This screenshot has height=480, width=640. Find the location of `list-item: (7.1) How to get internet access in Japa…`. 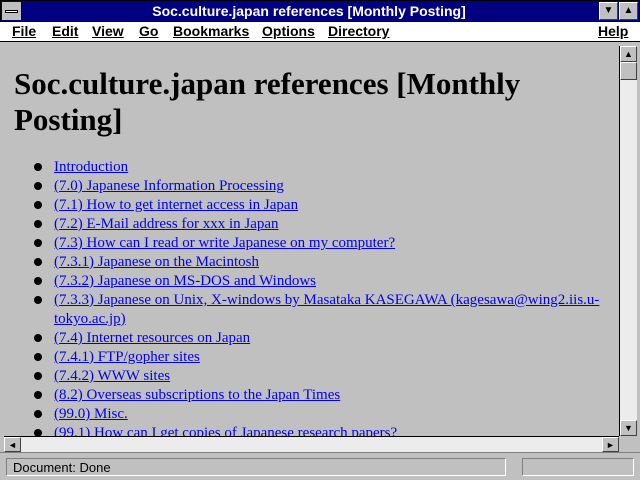

list-item: (7.1) How to get internet access in Japa… is located at coordinates (312, 205).